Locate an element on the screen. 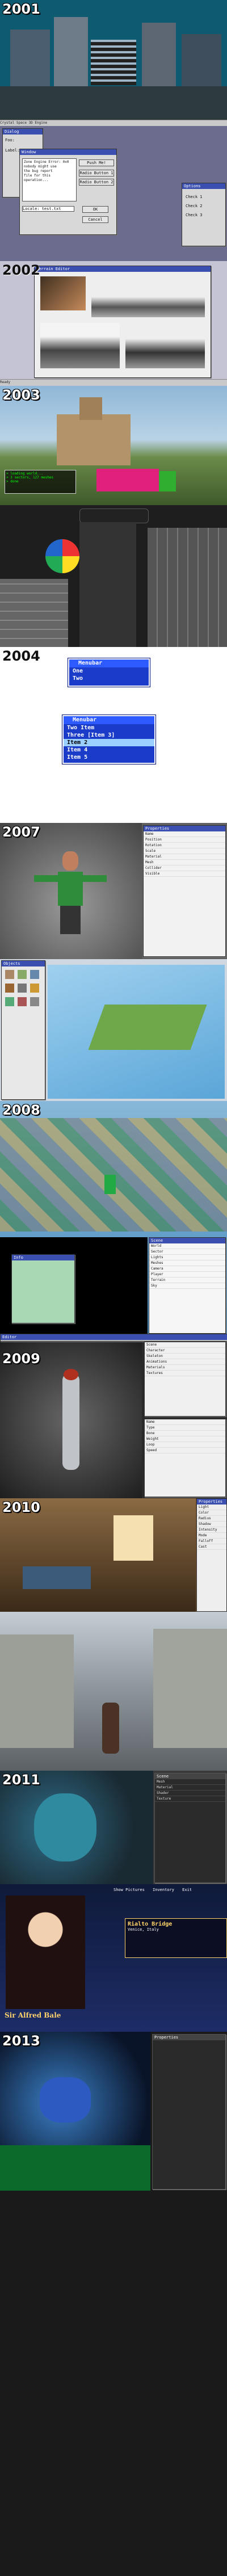 The width and height of the screenshot is (227, 2576). prop-row: Radius is located at coordinates (211, 1519).